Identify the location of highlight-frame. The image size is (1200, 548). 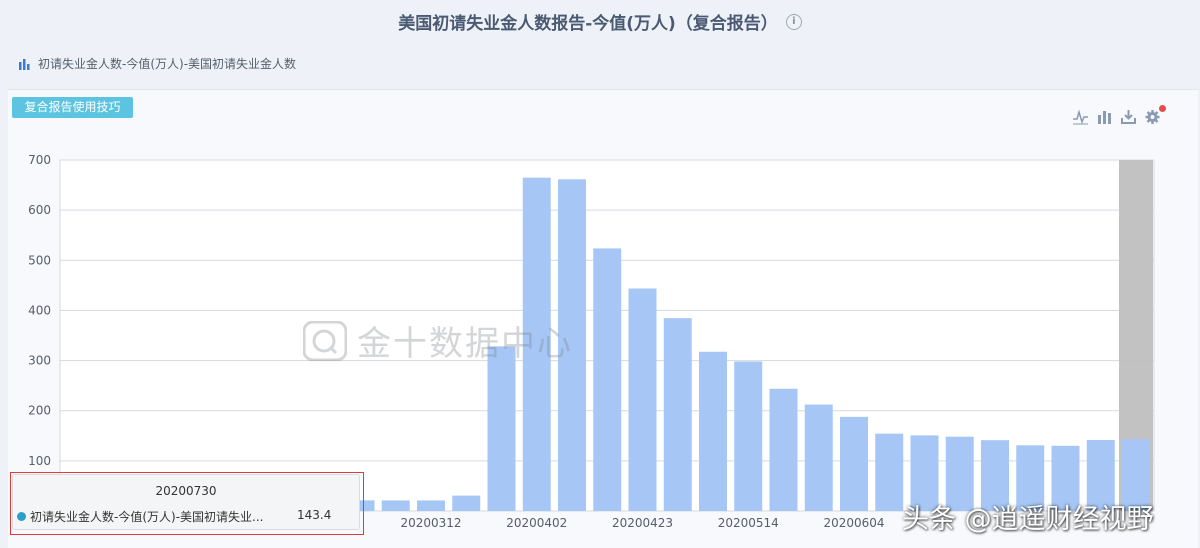
(187, 503).